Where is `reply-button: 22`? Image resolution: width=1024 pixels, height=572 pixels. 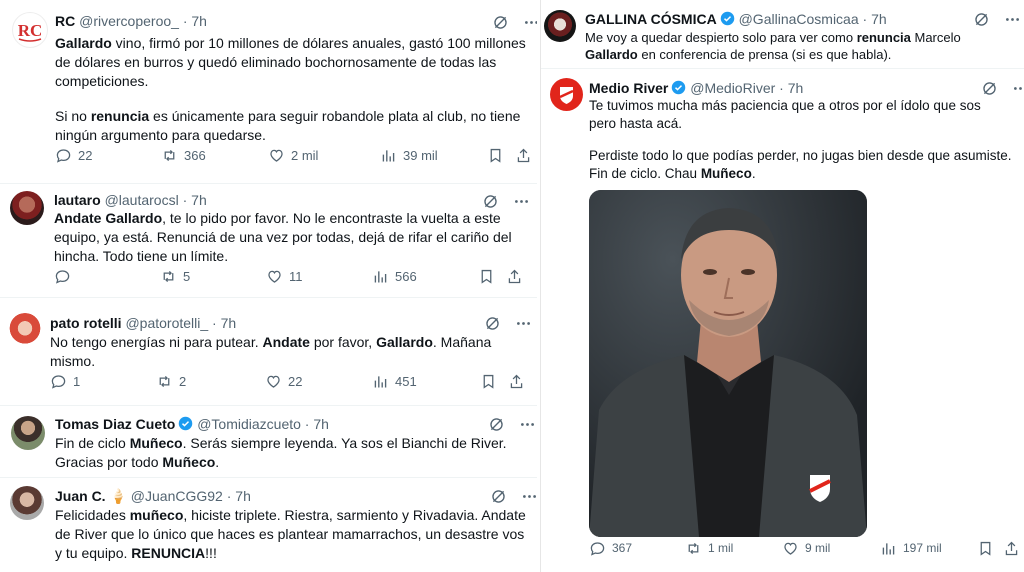 reply-button: 22 is located at coordinates (73, 155).